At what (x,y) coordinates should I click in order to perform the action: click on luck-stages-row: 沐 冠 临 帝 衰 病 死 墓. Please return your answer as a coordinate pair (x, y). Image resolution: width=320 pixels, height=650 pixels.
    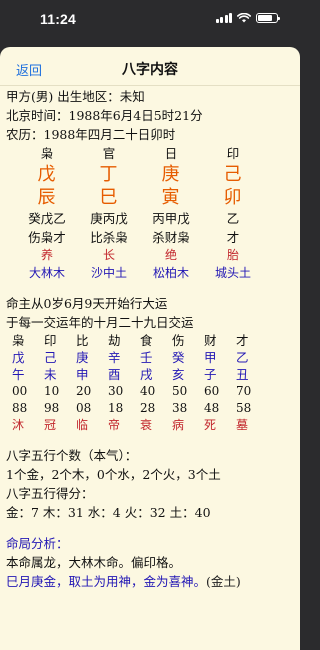
    Looking at the image, I should click on (152, 425).